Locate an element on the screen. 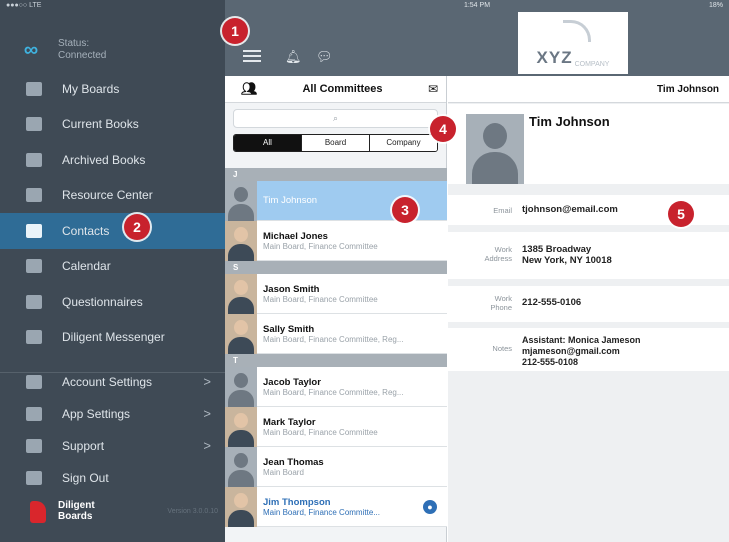 The height and width of the screenshot is (542, 729). contact-row: Jean Thomas Main Board is located at coordinates (336, 466).